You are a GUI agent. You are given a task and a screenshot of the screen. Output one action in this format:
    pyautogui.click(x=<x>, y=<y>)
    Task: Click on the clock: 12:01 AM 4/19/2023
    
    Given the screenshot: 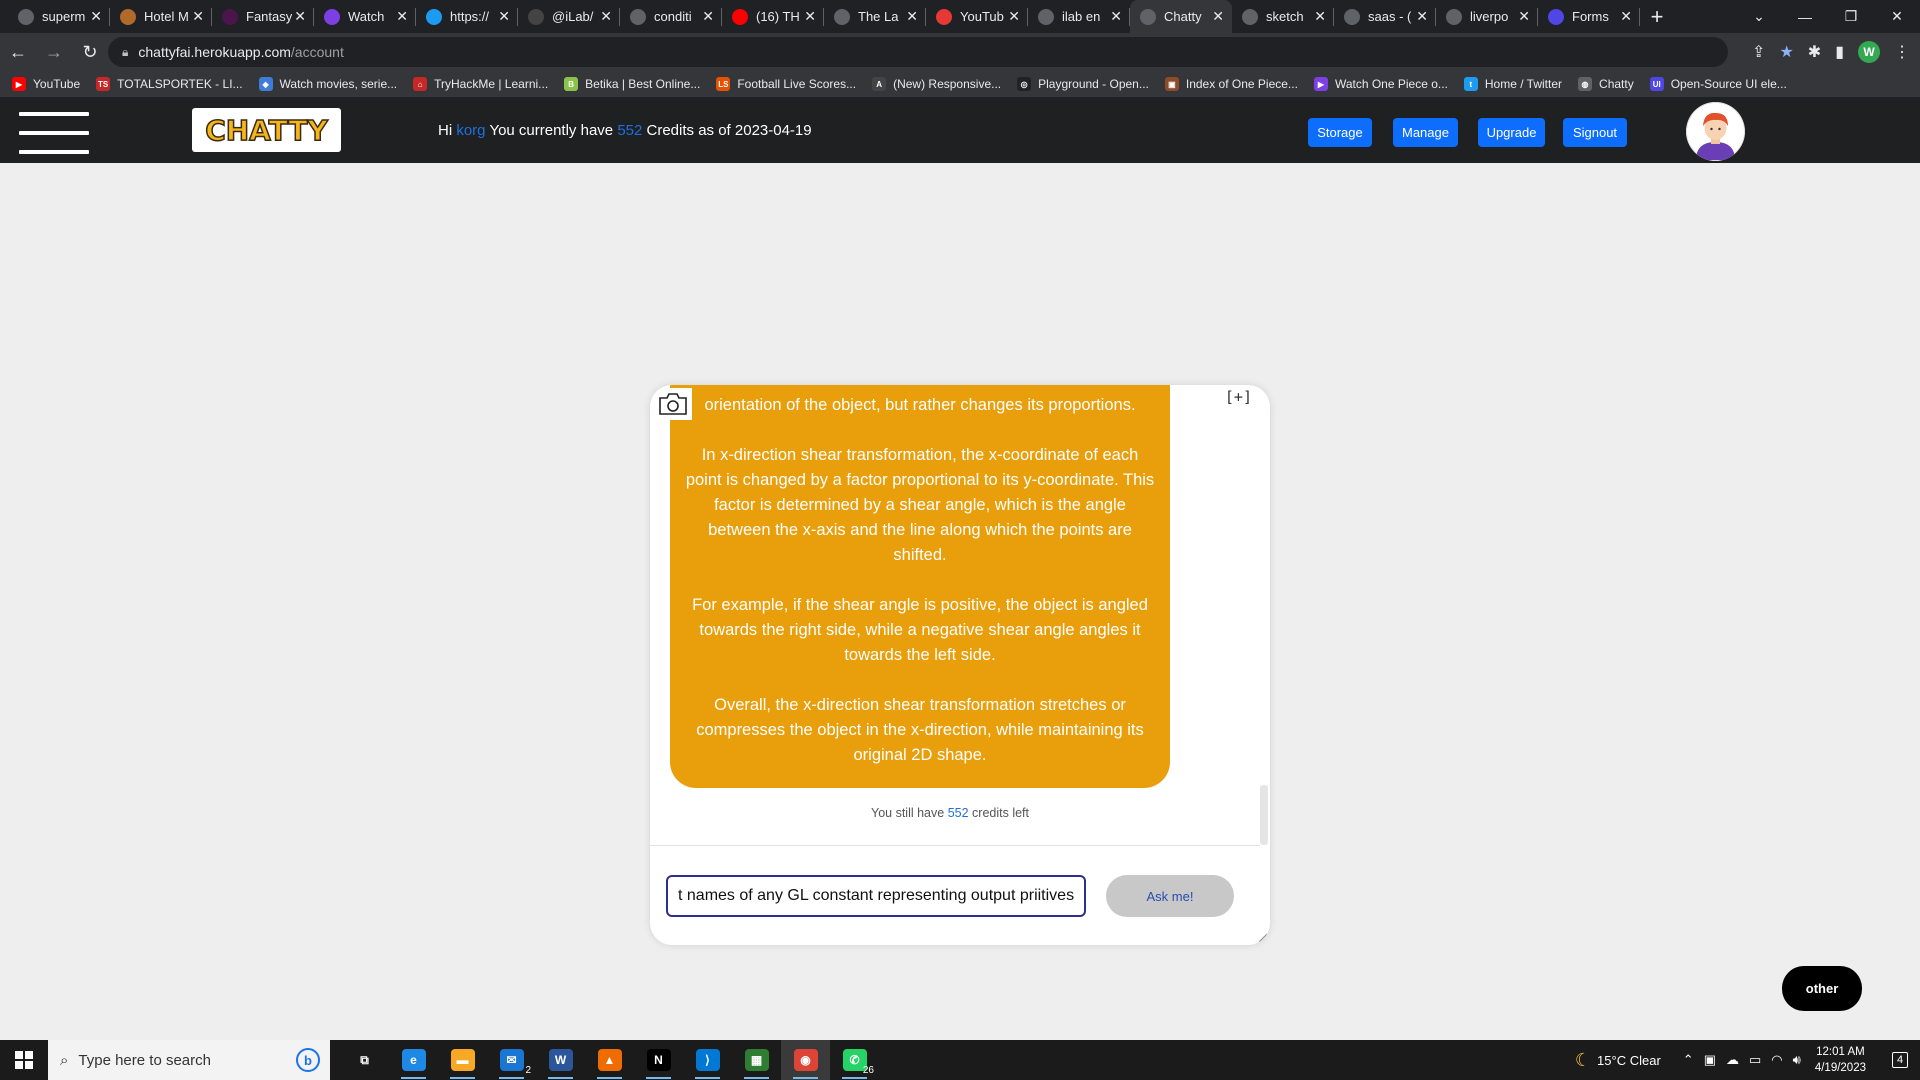 What is the action you would take?
    pyautogui.click(x=1840, y=1060)
    